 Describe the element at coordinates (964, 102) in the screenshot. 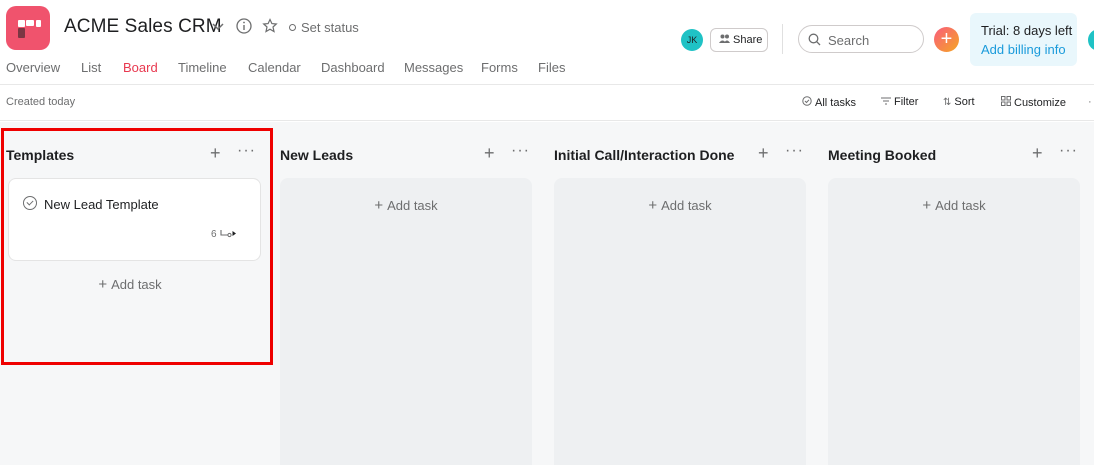

I see `sort-label: Sort` at that location.